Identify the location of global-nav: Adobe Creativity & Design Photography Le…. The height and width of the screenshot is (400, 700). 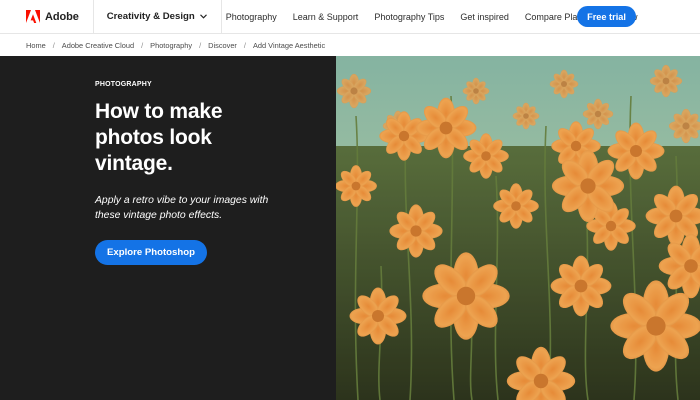
(350, 17).